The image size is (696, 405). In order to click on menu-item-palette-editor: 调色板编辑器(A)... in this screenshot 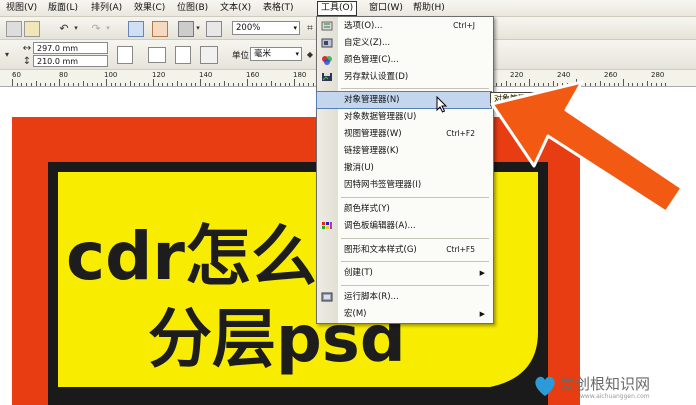, I will do `click(404, 226)`.